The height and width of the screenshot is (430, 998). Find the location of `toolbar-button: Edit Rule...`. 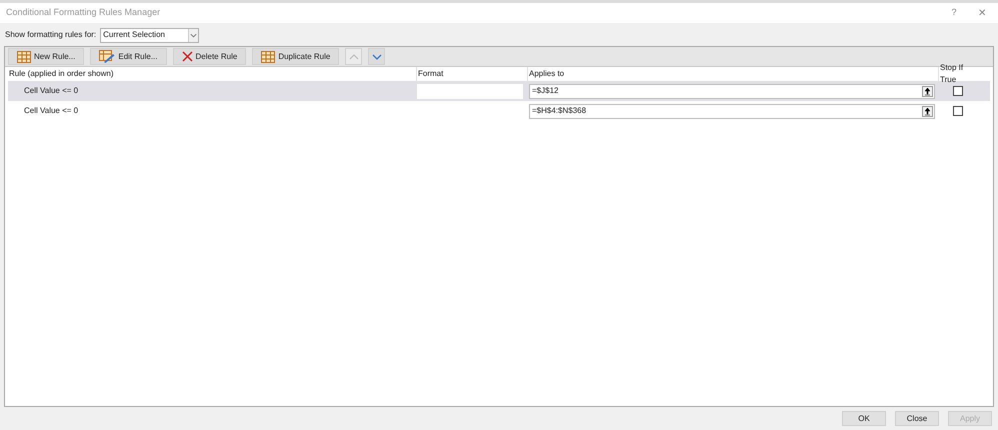

toolbar-button: Edit Rule... is located at coordinates (128, 56).